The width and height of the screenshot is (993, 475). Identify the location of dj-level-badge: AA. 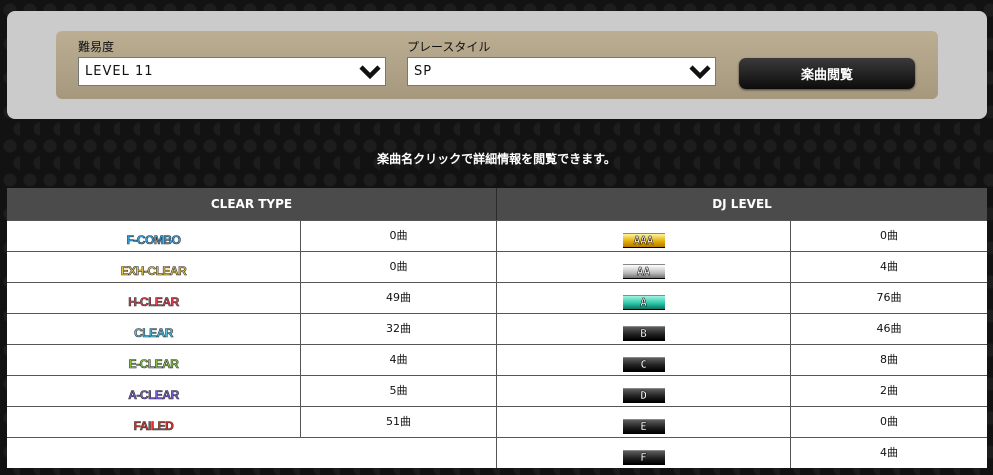
(643, 271).